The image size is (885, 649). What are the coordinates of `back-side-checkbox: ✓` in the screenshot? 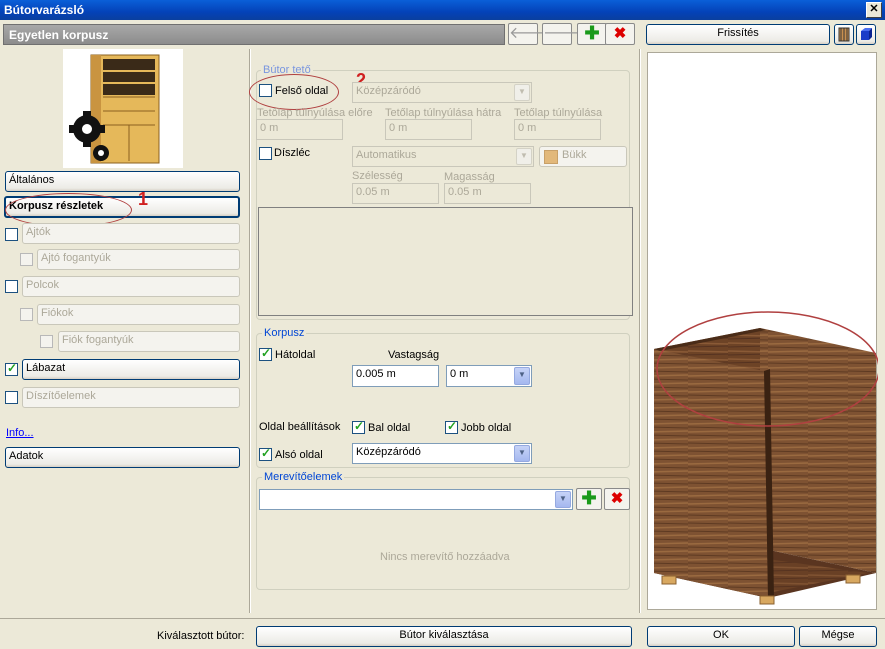 It's located at (265, 353).